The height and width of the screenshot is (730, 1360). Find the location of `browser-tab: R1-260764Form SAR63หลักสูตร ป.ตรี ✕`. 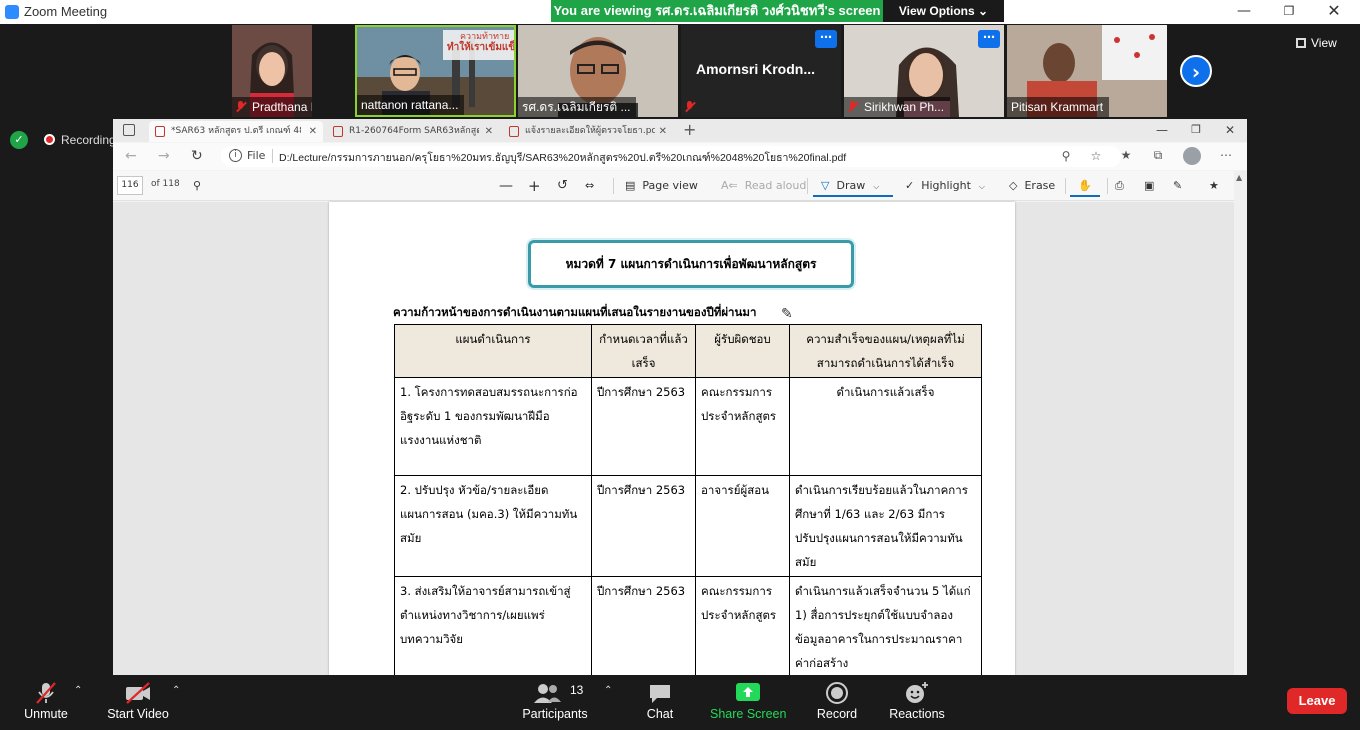

browser-tab: R1-260764Form SAR63หลักสูตร ป.ตรี ✕ is located at coordinates (413, 131).